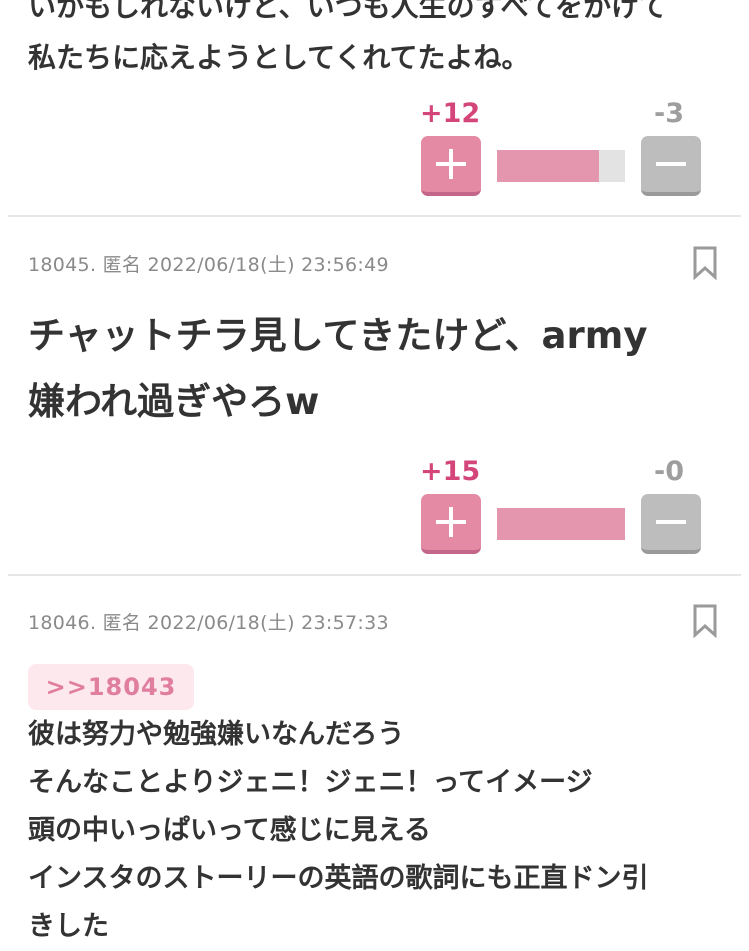 The height and width of the screenshot is (951, 749). Describe the element at coordinates (338, 335) in the screenshot. I see `comment-body-line: チャットチラ見してきたけど、army` at that location.